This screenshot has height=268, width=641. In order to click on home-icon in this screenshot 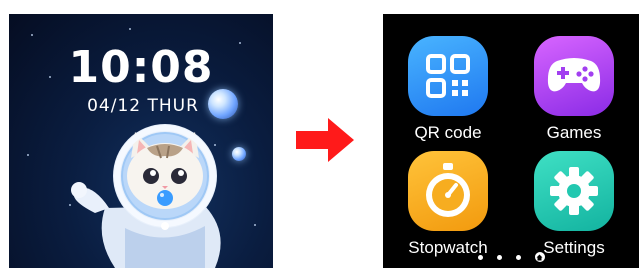, I will do `click(539, 257)`.